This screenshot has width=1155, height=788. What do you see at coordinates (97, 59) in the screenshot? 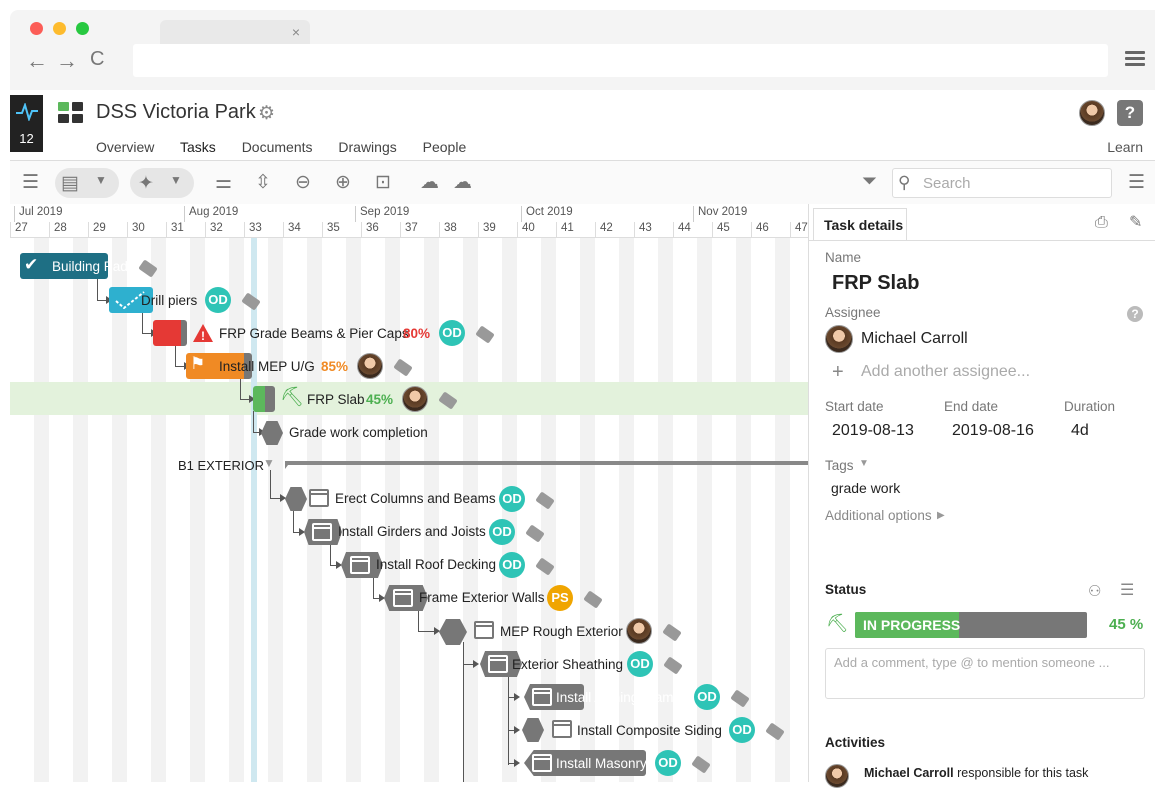
I see `reload-icon: C` at bounding box center [97, 59].